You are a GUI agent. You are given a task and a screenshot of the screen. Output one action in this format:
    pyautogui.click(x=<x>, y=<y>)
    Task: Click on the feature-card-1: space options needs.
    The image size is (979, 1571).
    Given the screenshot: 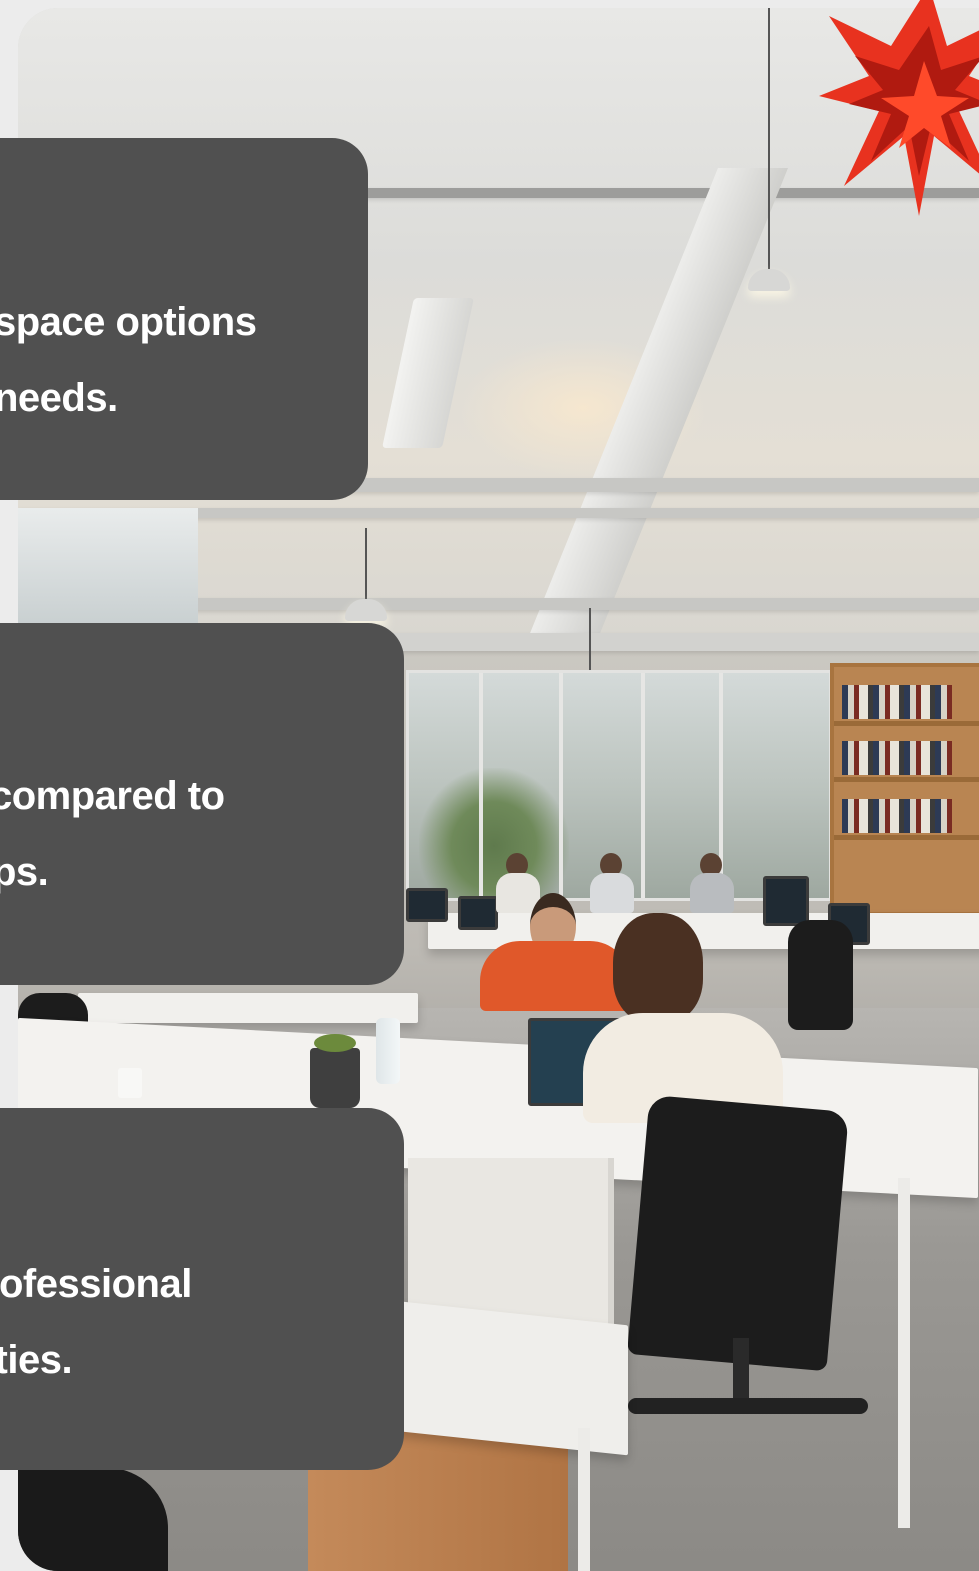 What is the action you would take?
    pyautogui.click(x=184, y=319)
    